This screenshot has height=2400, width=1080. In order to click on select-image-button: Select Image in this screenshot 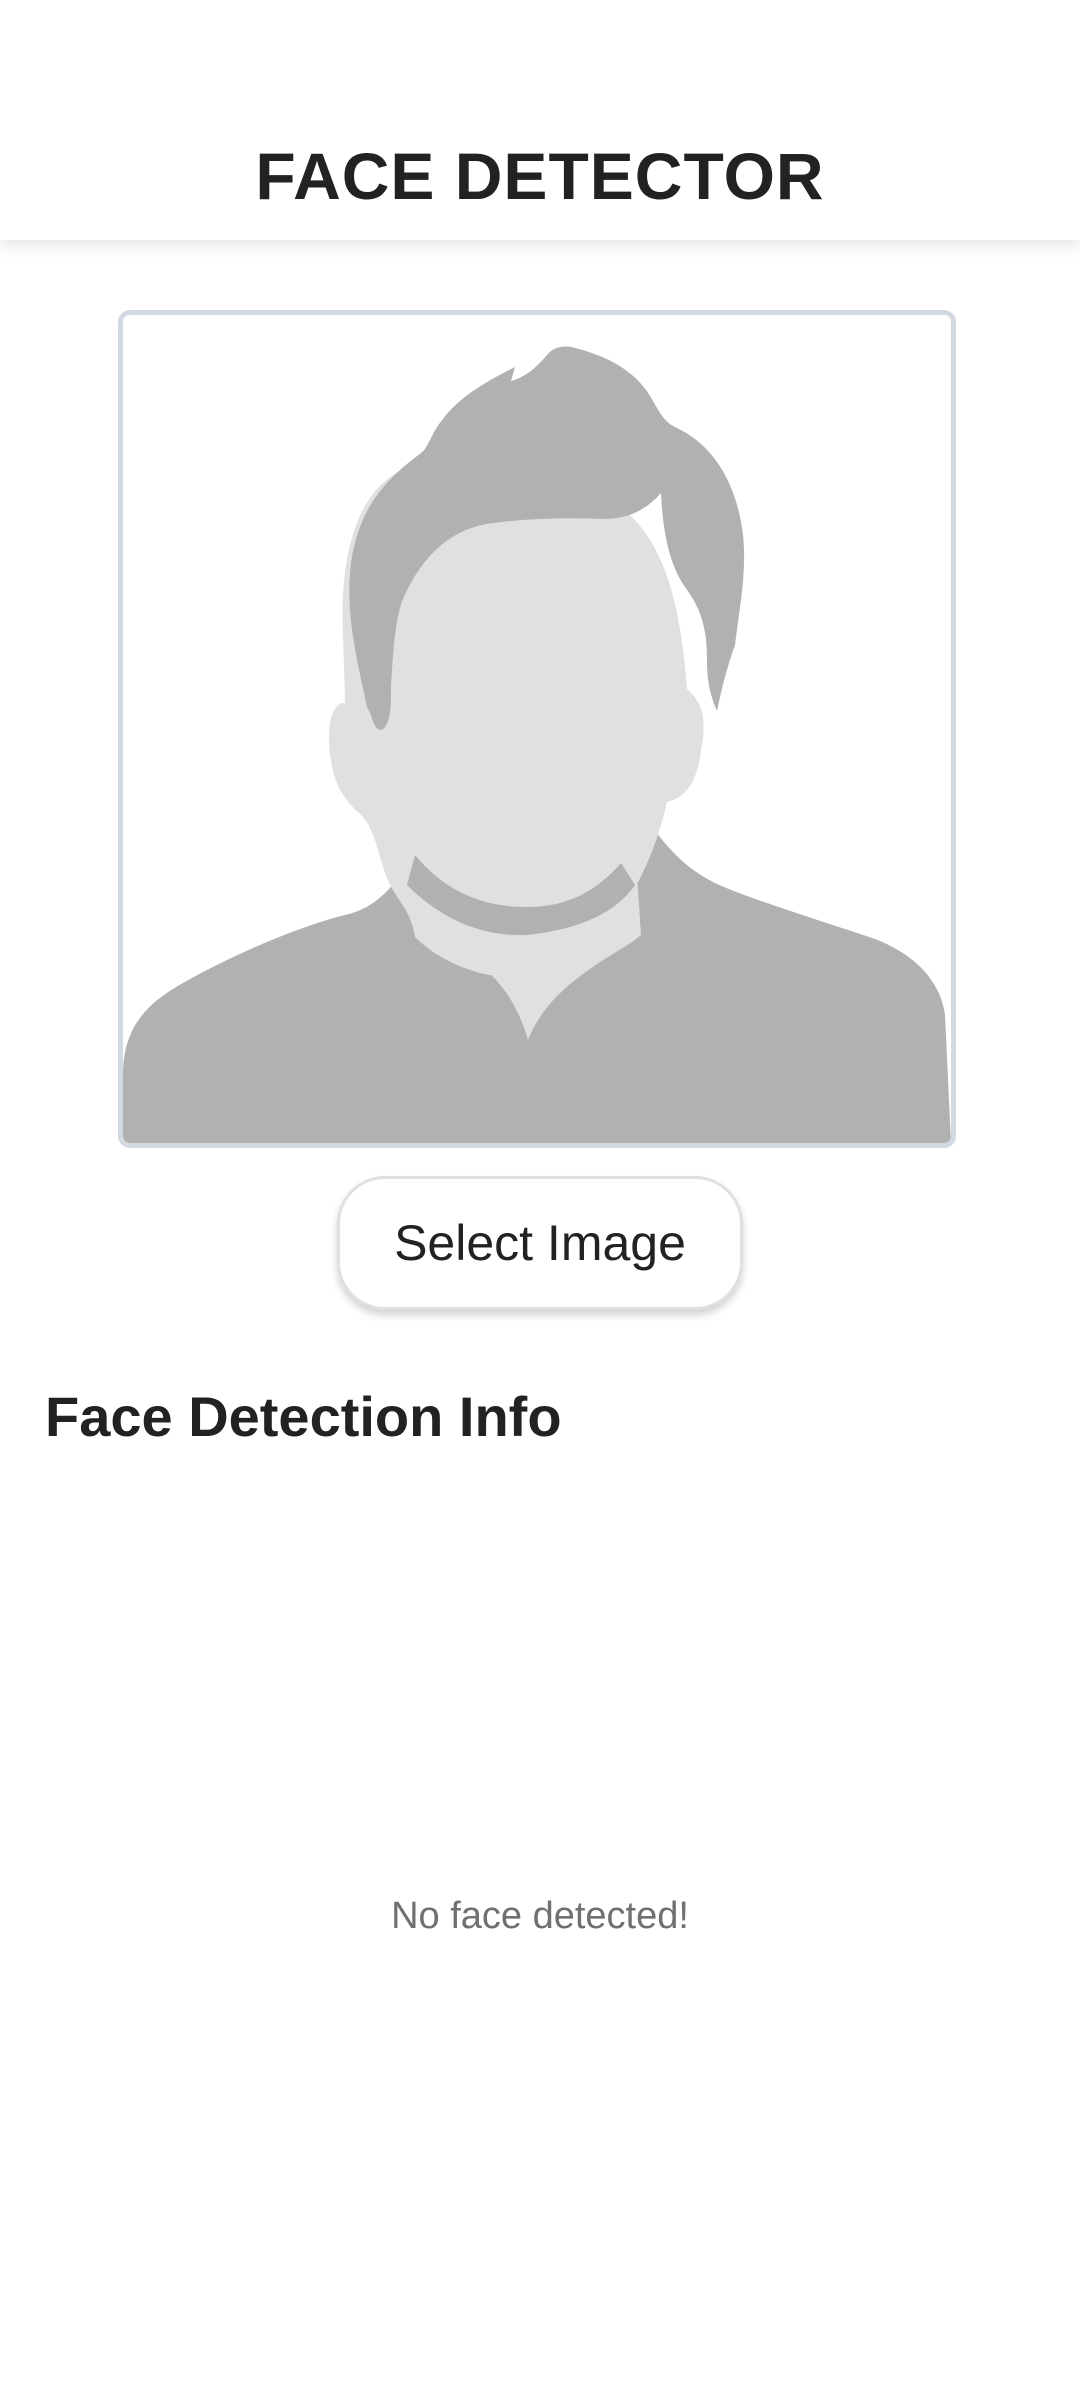, I will do `click(540, 1243)`.